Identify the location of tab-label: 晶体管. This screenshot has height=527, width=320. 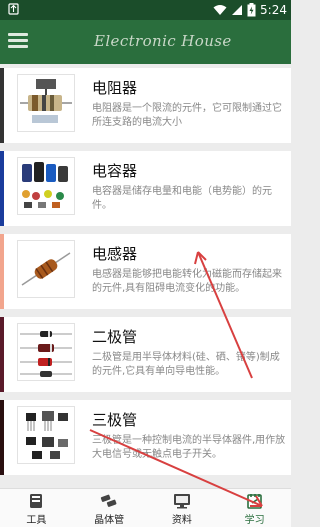
(109, 520).